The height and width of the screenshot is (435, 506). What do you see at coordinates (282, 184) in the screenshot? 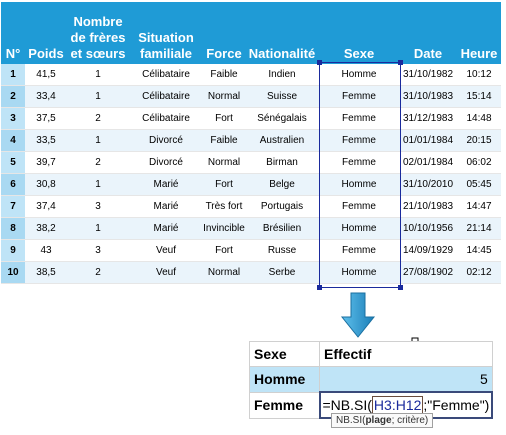
I see `cell-nationalite: Belge` at bounding box center [282, 184].